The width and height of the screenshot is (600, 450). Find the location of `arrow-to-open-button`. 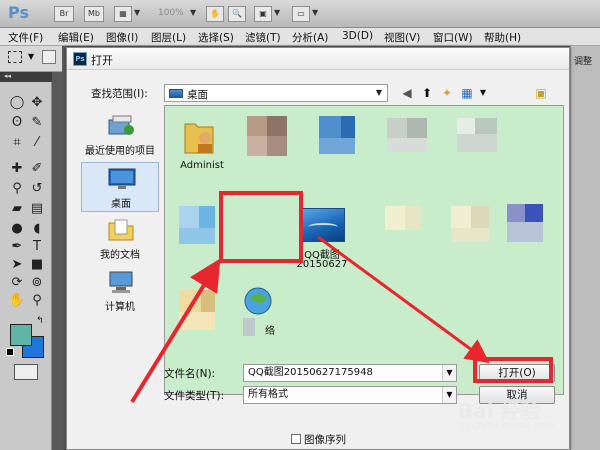

arrow-to-open-button is located at coordinates (403, 299).